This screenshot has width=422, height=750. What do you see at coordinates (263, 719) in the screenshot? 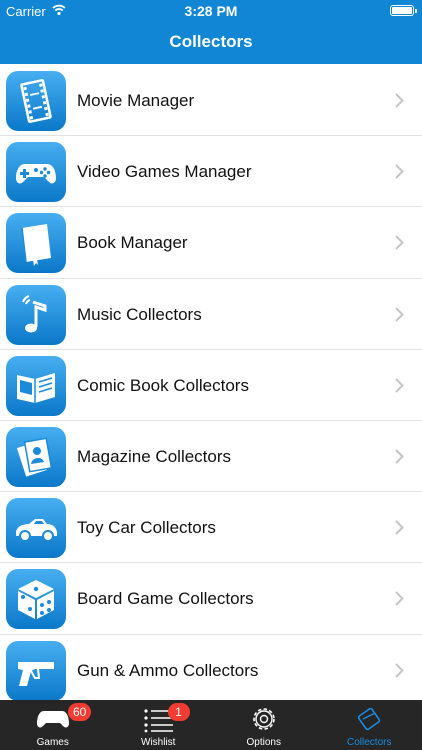
I see `gear-icon` at bounding box center [263, 719].